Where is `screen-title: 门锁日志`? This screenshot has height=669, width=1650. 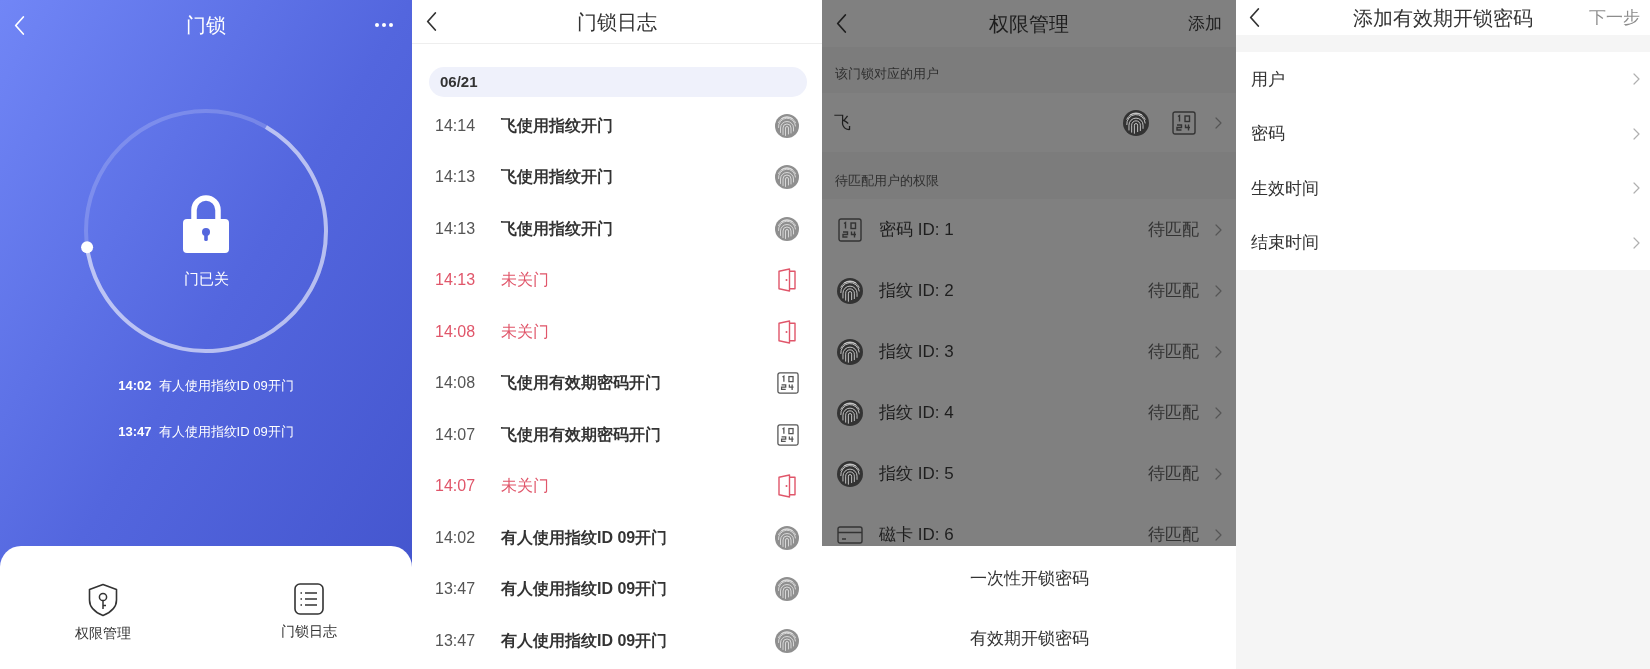
screen-title: 门锁日志 is located at coordinates (617, 22).